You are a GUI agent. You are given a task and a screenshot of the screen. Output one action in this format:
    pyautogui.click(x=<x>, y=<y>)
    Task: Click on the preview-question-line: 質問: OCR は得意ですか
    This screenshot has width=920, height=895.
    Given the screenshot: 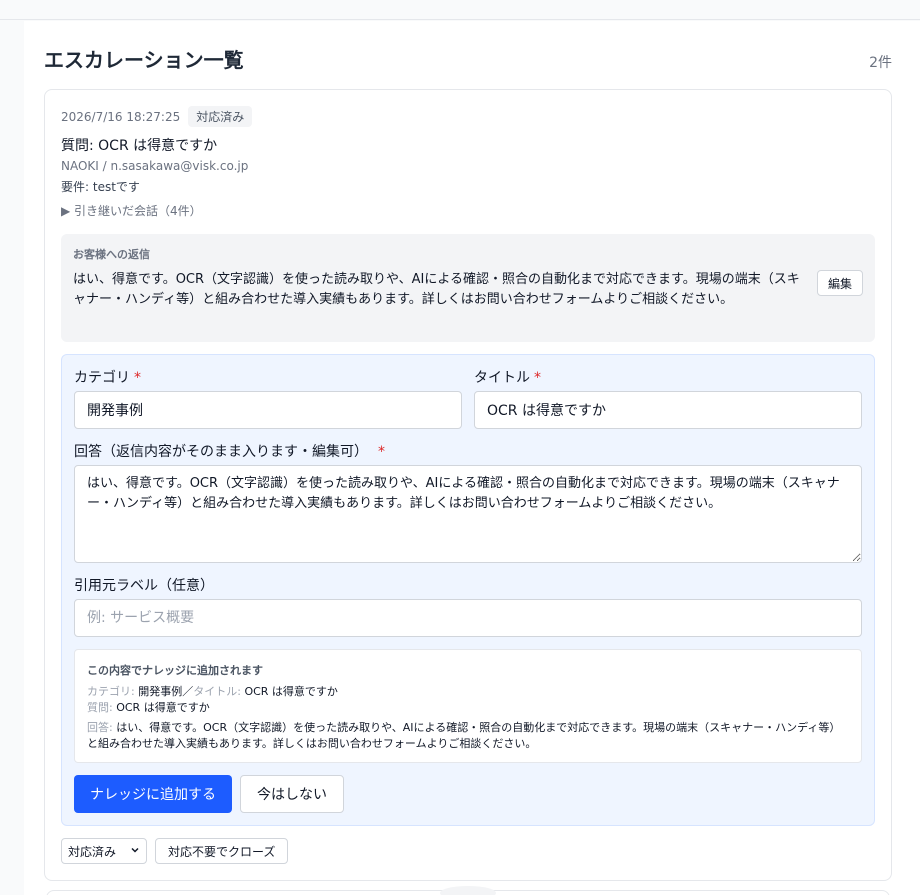 What is the action you would take?
    pyautogui.click(x=468, y=708)
    